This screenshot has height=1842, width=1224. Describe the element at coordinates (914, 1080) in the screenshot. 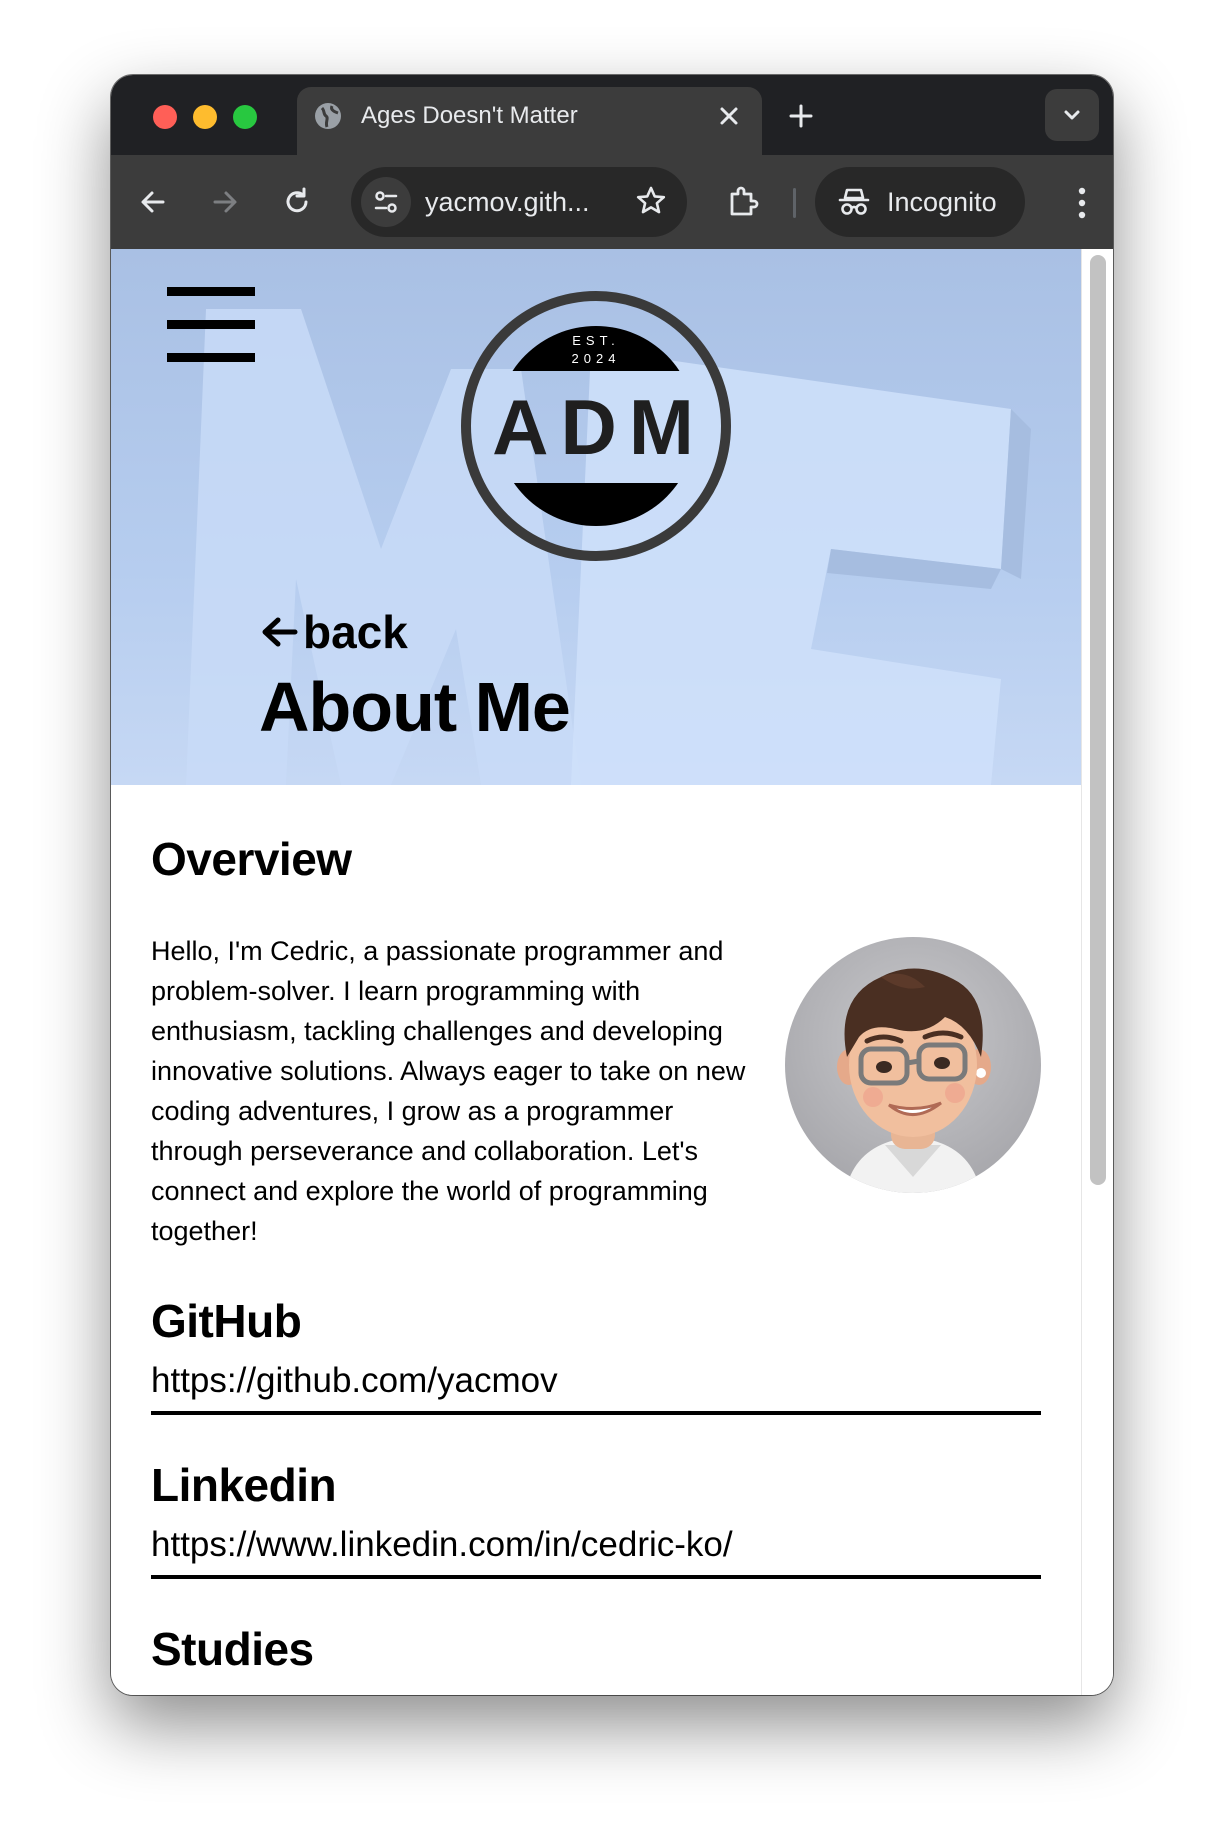

I see `memoji-avatar-image` at that location.